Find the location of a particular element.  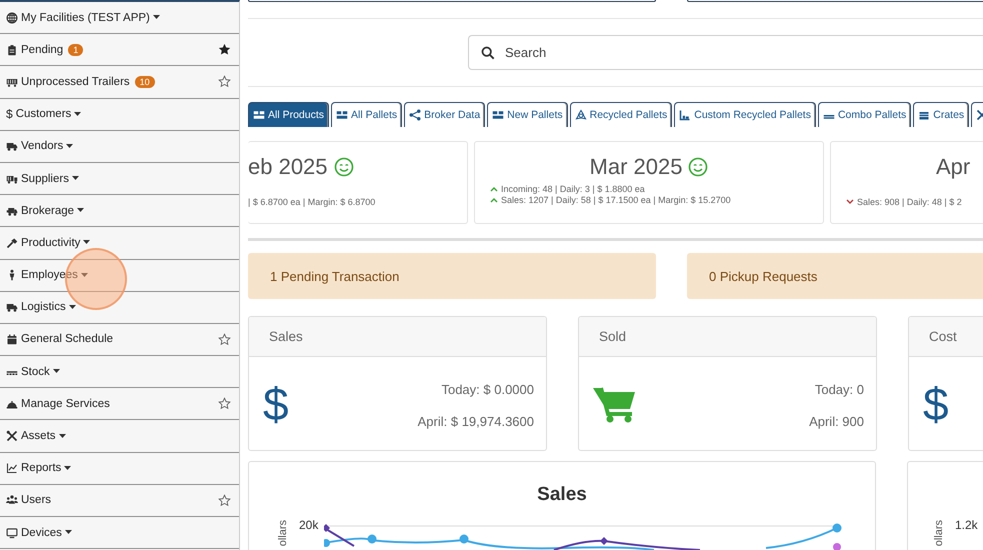

sidebar-item: Manage Services is located at coordinates (65, 404).